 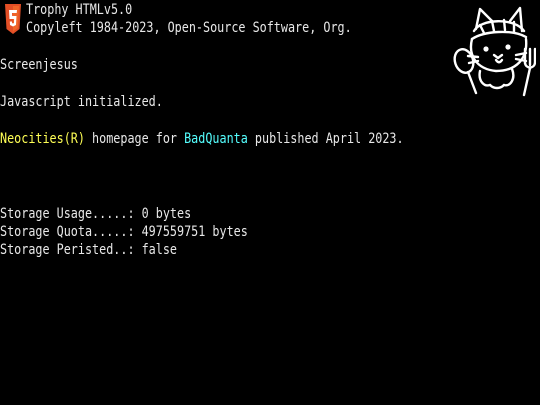 I want to click on storage-quota-line: Storage Quota.....: 497559751 bytes, so click(x=124, y=232).